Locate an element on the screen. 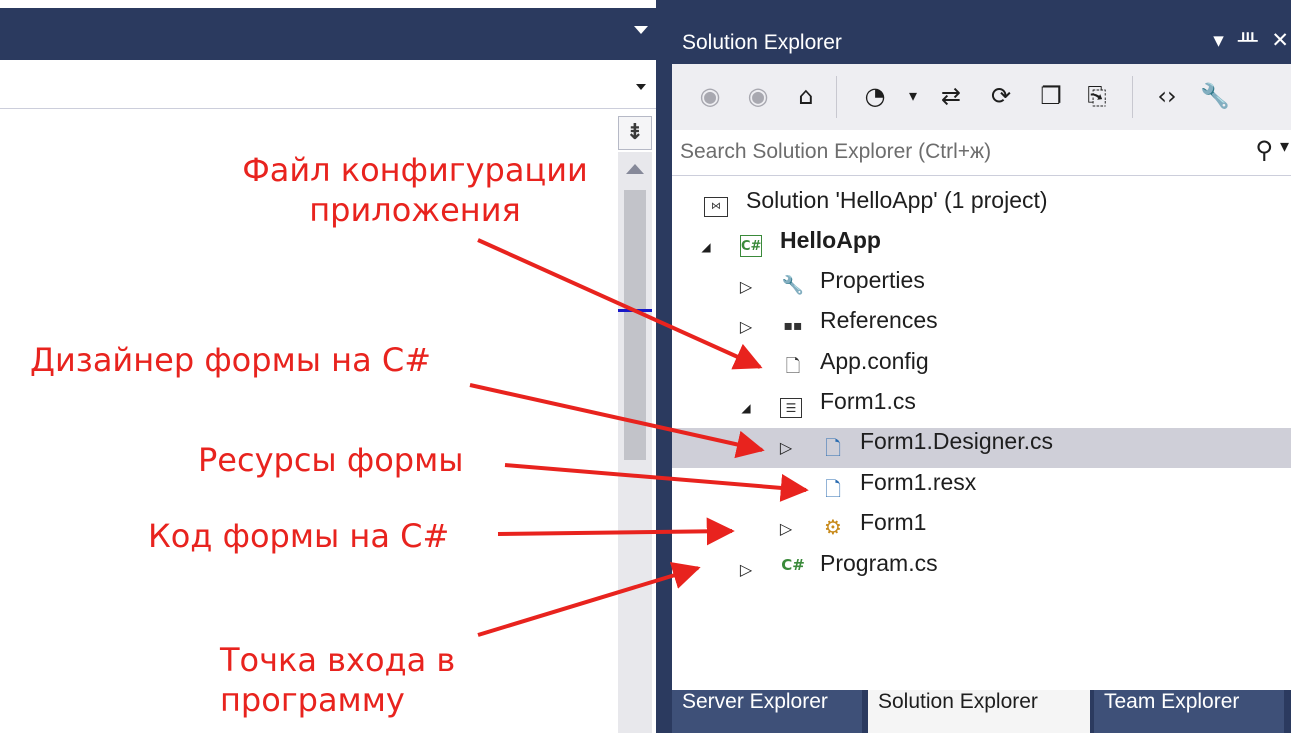 This screenshot has width=1291, height=733. annotation-designer: Дизайнер формы на C# is located at coordinates (230, 360).